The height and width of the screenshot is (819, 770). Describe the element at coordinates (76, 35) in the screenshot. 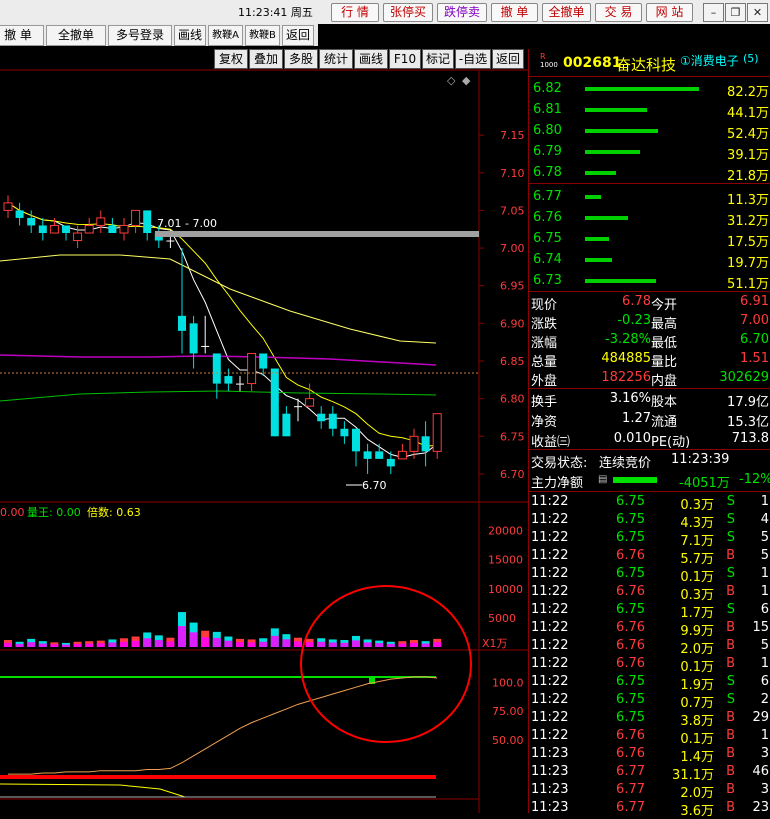

I see `cancel-all-tool-button: 全撤单` at that location.